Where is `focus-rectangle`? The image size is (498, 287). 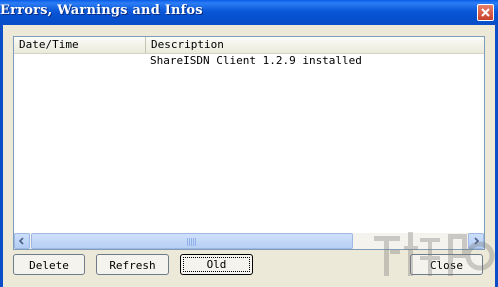
focus-rectangle is located at coordinates (216, 264).